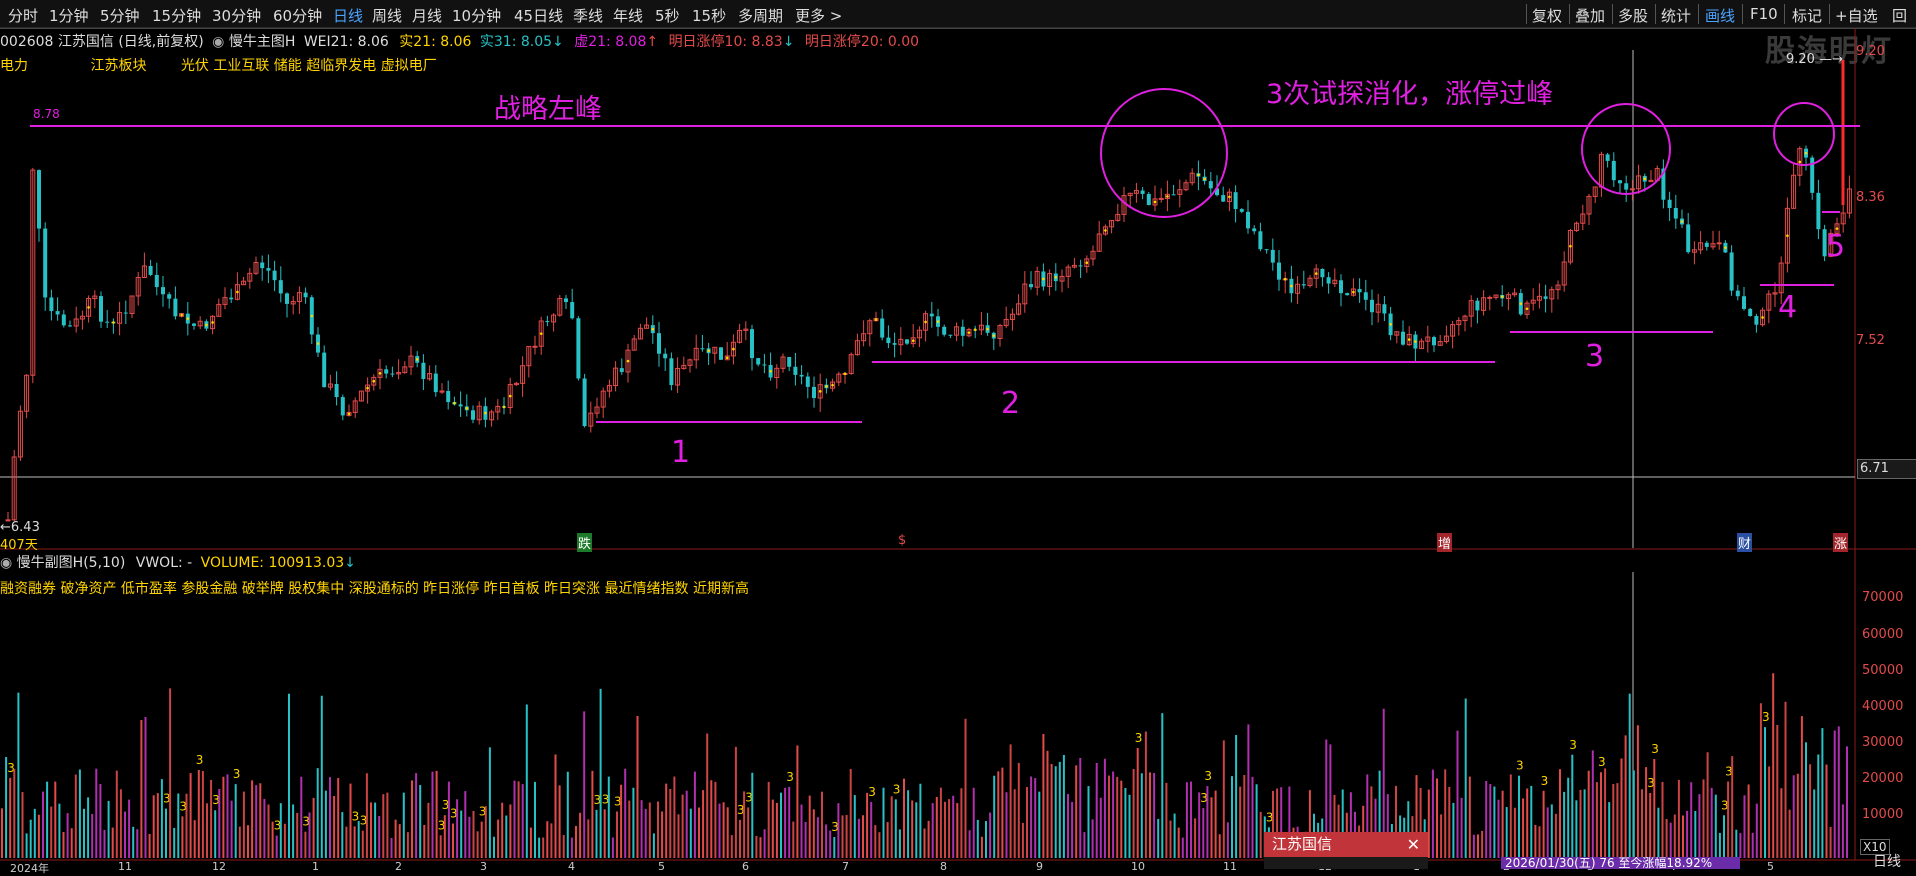 Image resolution: width=1916 pixels, height=876 pixels. What do you see at coordinates (19, 545) in the screenshot?
I see `days-label: 407天` at bounding box center [19, 545].